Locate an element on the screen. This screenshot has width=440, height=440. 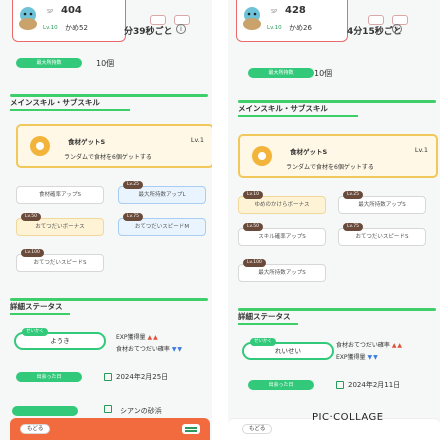
subskill-2: Lv.25 最大所持数アップL is located at coordinates (162, 192).